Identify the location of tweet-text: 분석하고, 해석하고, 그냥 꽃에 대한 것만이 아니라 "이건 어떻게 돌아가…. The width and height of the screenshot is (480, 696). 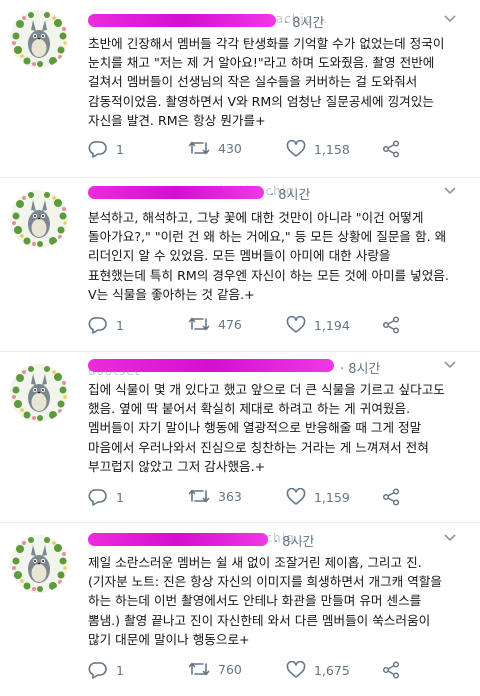
(279, 256).